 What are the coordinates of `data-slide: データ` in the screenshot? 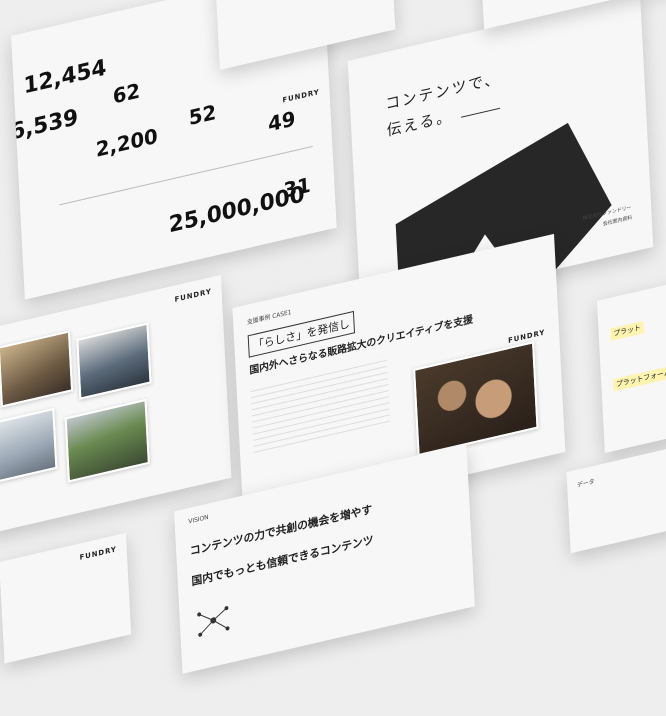 It's located at (616, 500).